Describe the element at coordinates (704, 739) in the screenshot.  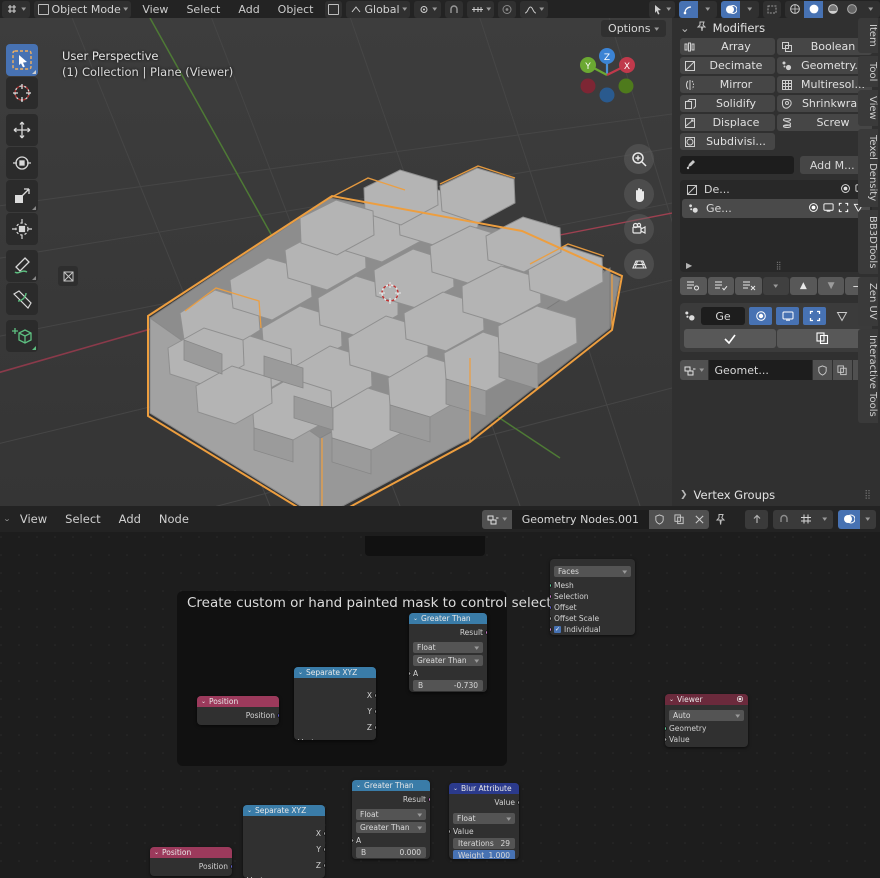
I see `node-input-row: Value` at that location.